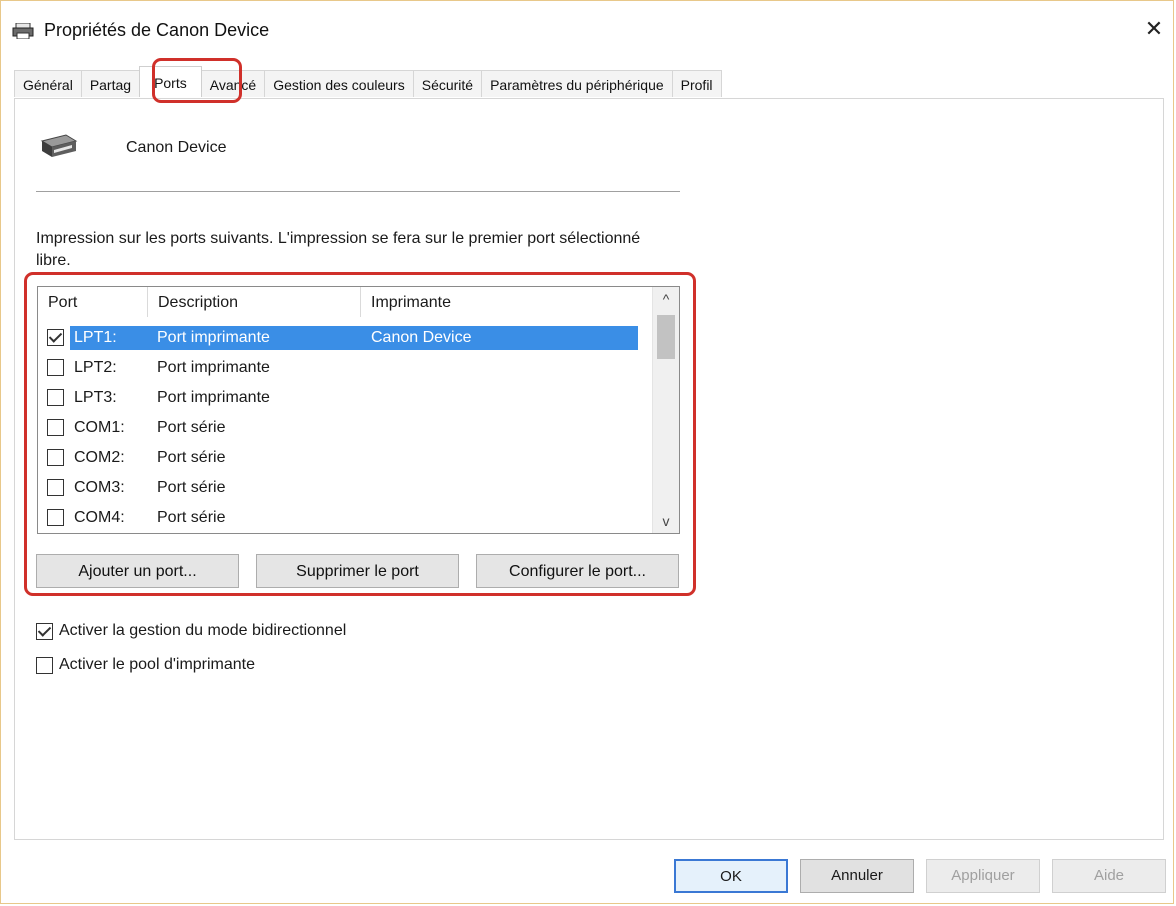 Image resolution: width=1176 pixels, height=906 pixels. I want to click on apply-button: Appliquer, so click(983, 876).